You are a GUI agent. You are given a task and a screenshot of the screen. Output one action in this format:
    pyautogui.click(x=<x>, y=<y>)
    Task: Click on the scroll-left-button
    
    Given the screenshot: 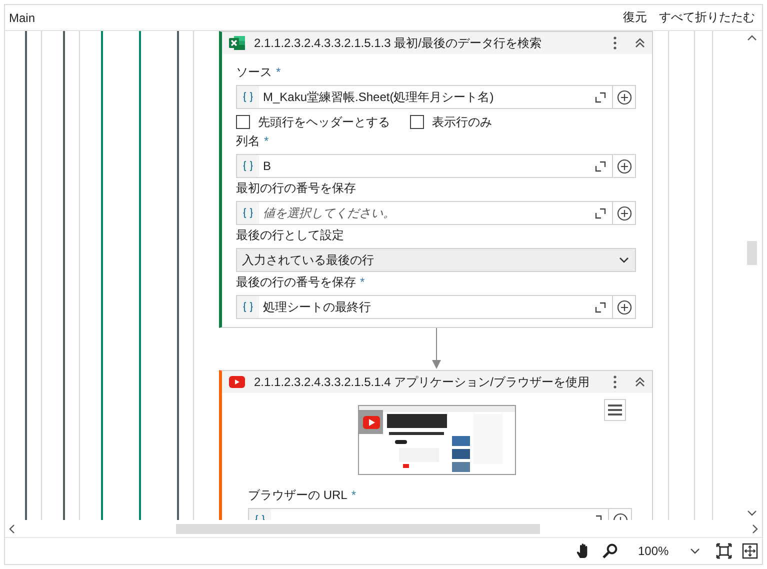 What is the action you would take?
    pyautogui.click(x=12, y=529)
    